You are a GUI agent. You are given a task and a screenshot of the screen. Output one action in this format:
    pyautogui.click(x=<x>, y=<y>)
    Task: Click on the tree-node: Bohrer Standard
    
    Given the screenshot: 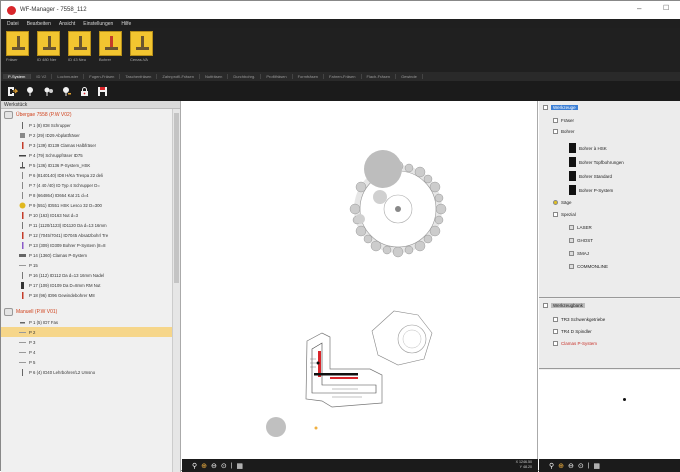 What is the action you would take?
    pyautogui.click(x=590, y=176)
    